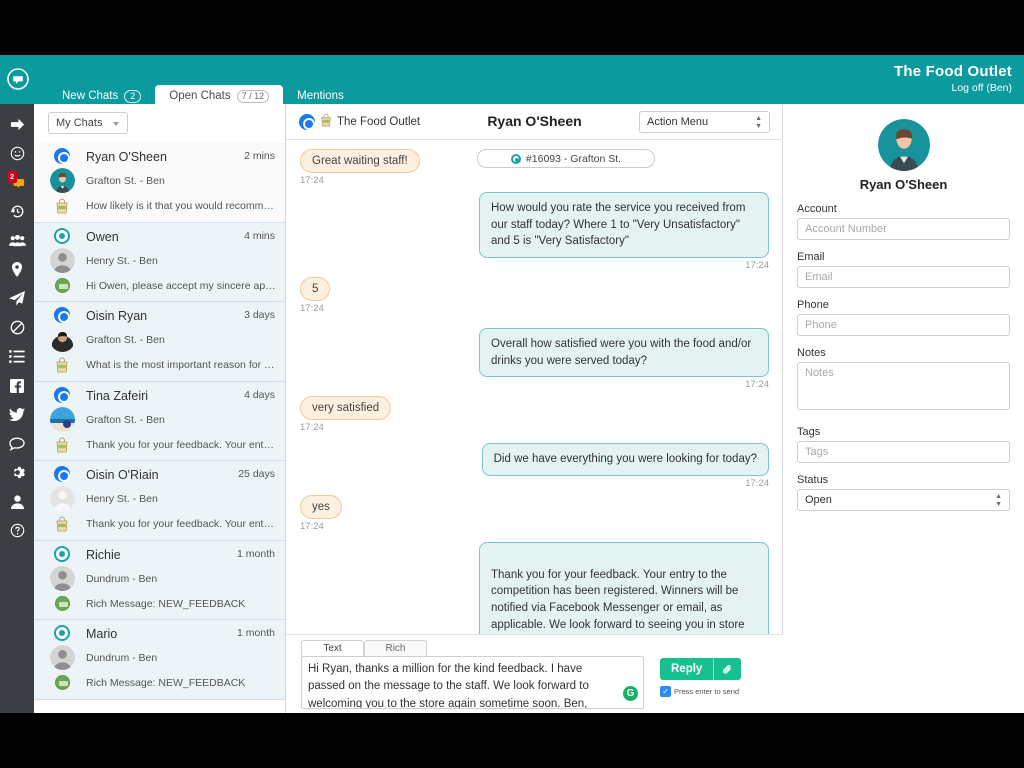  What do you see at coordinates (17, 211) in the screenshot?
I see `history-clock-icon` at bounding box center [17, 211].